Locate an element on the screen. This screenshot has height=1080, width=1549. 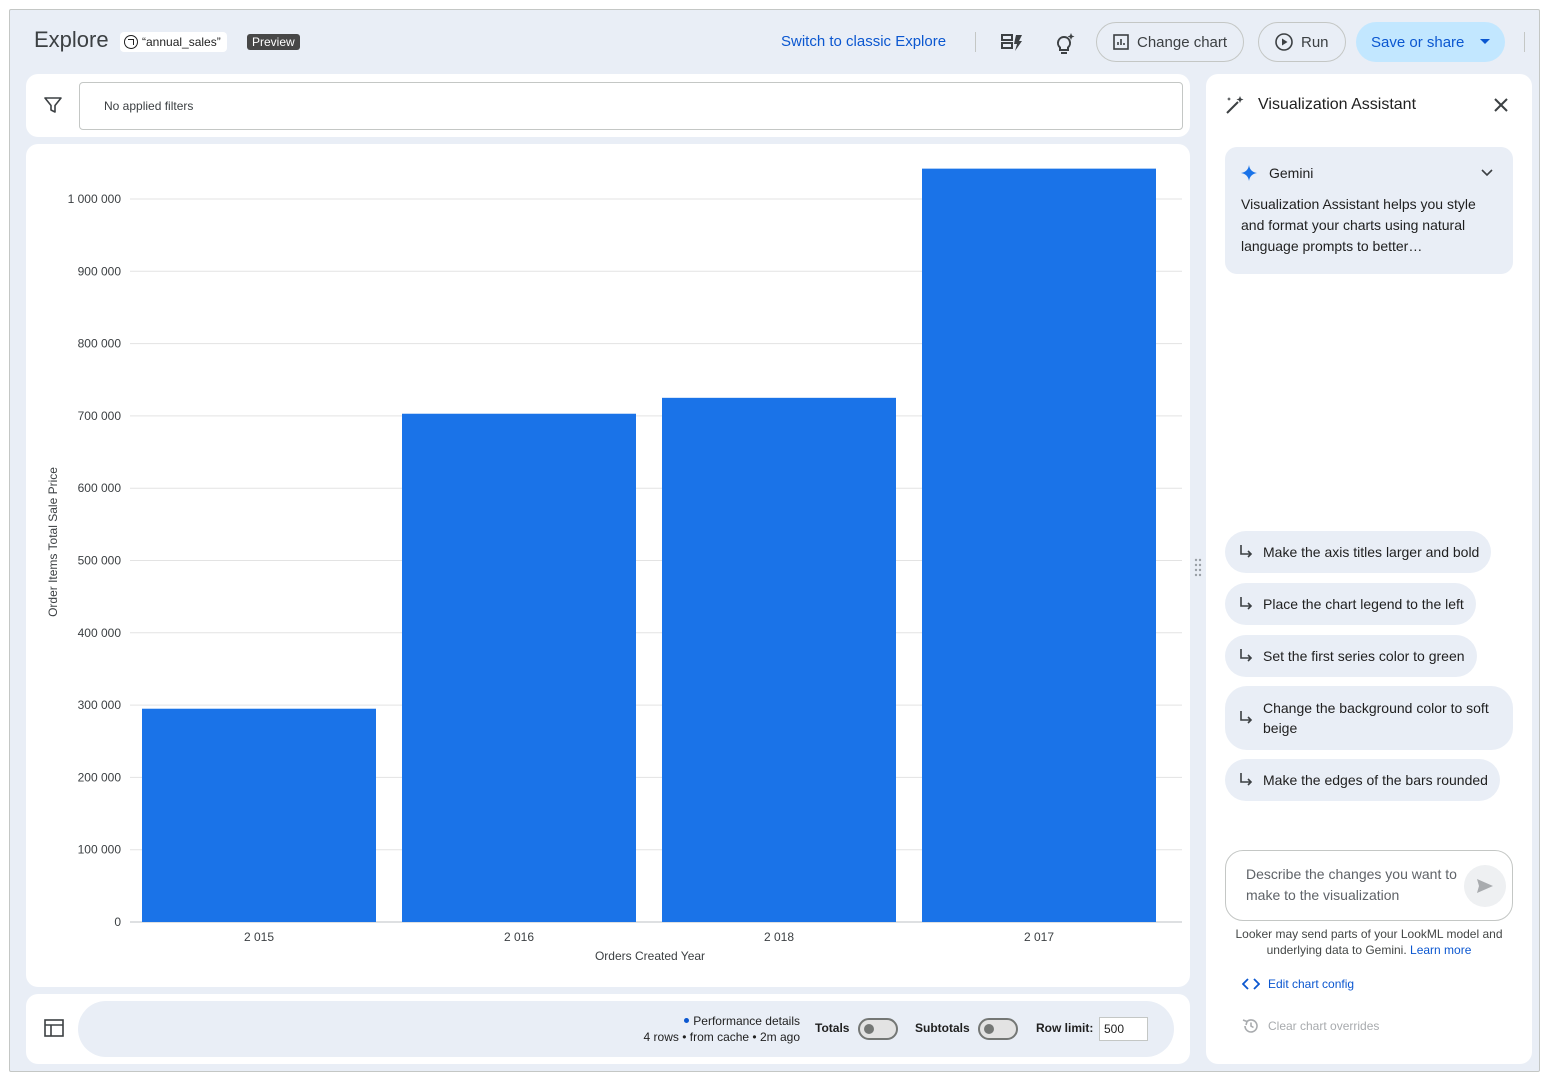
explore-name-chip: “annual_sales” is located at coordinates (173, 42).